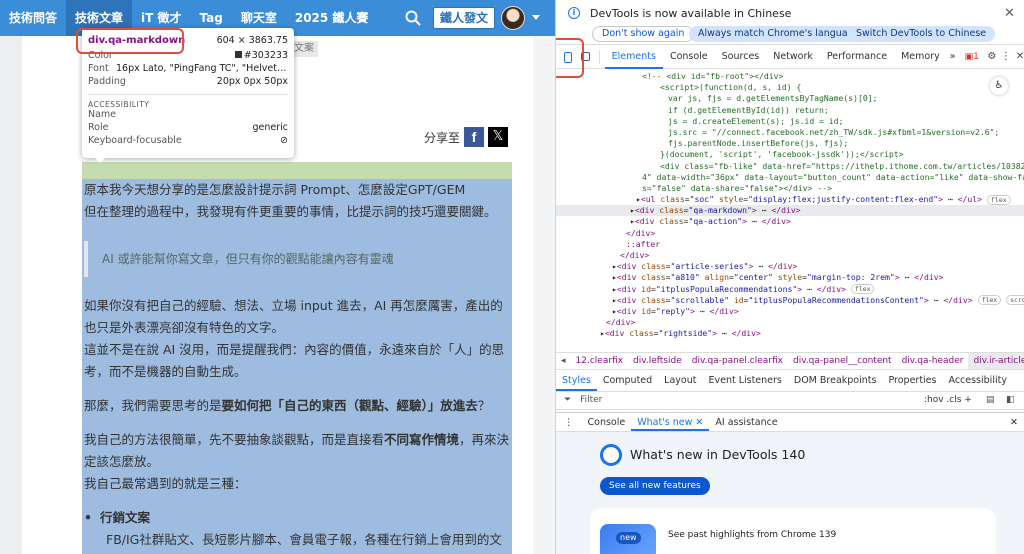 The image size is (1024, 554). What do you see at coordinates (992, 57) in the screenshot?
I see `gear-icon: ⚙` at bounding box center [992, 57].